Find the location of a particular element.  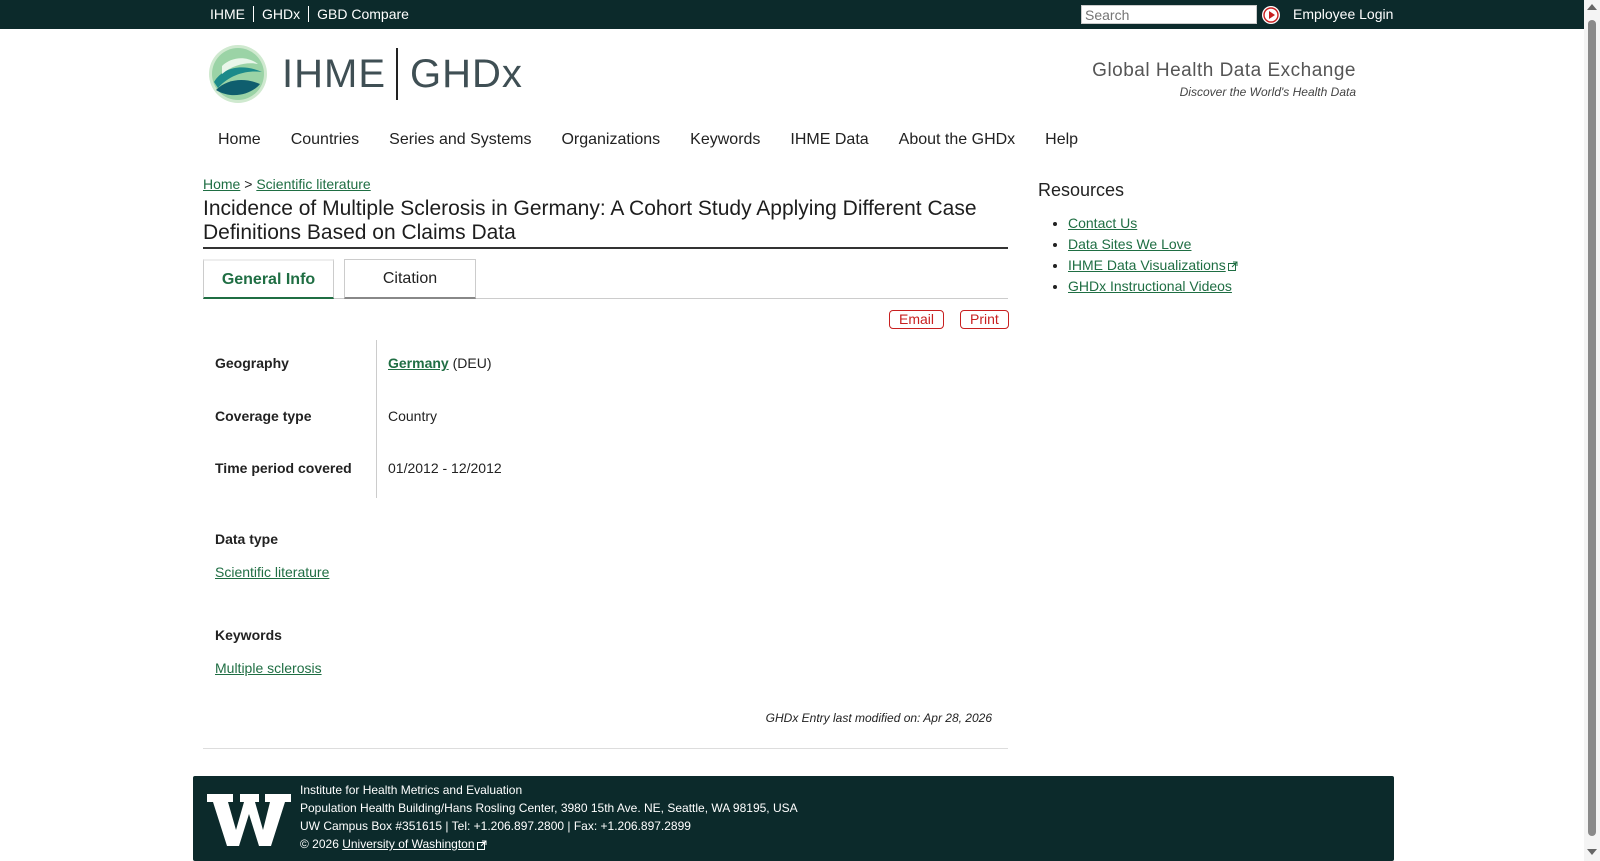

list-item: IHME Data Visualizations is located at coordinates (1153, 265).